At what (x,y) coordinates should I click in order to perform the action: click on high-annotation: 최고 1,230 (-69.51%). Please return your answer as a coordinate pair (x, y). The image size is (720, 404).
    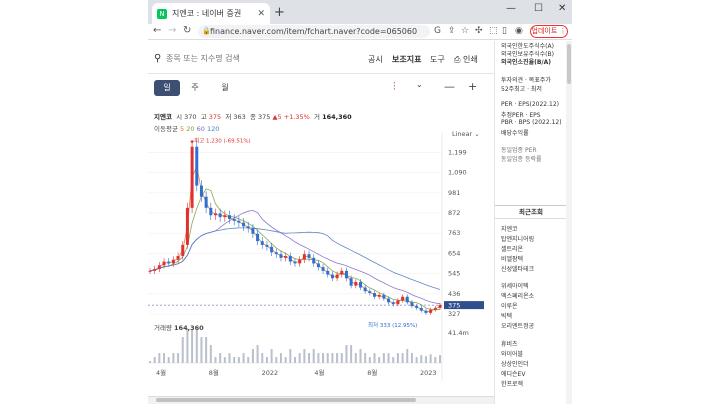
    Looking at the image, I should click on (222, 141).